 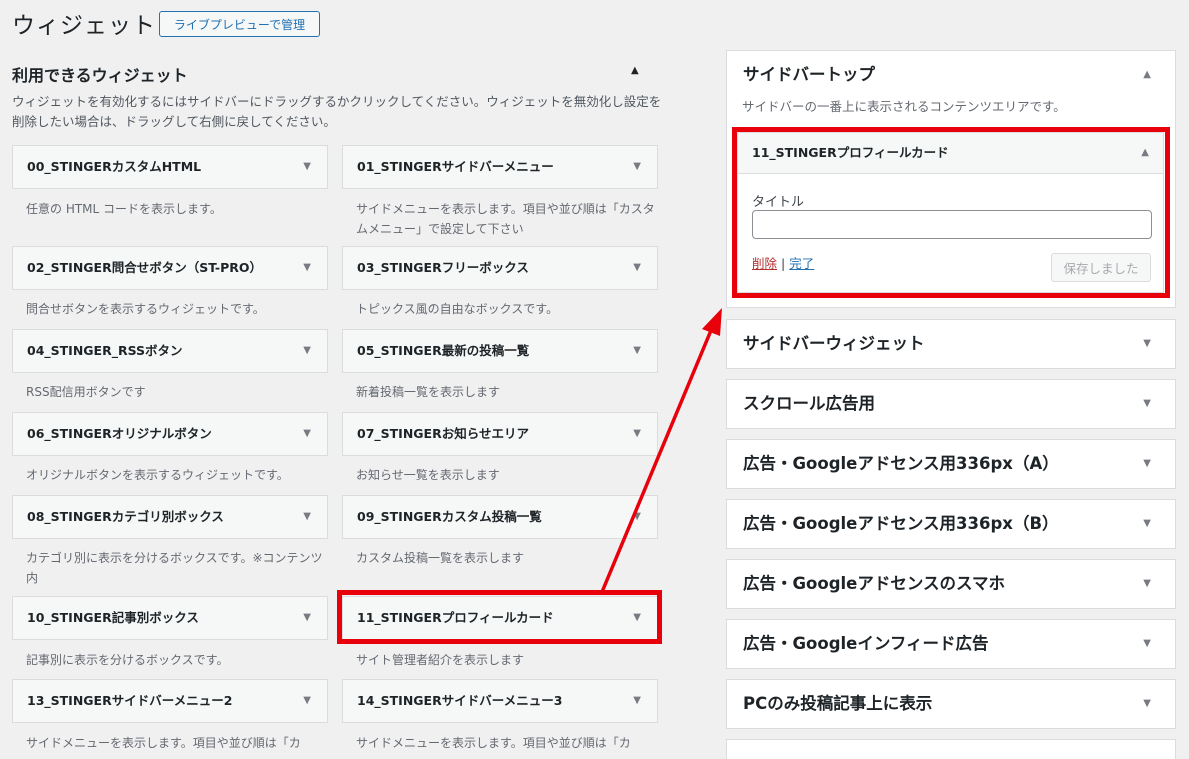 What do you see at coordinates (952, 224) in the screenshot?
I see `title-input` at bounding box center [952, 224].